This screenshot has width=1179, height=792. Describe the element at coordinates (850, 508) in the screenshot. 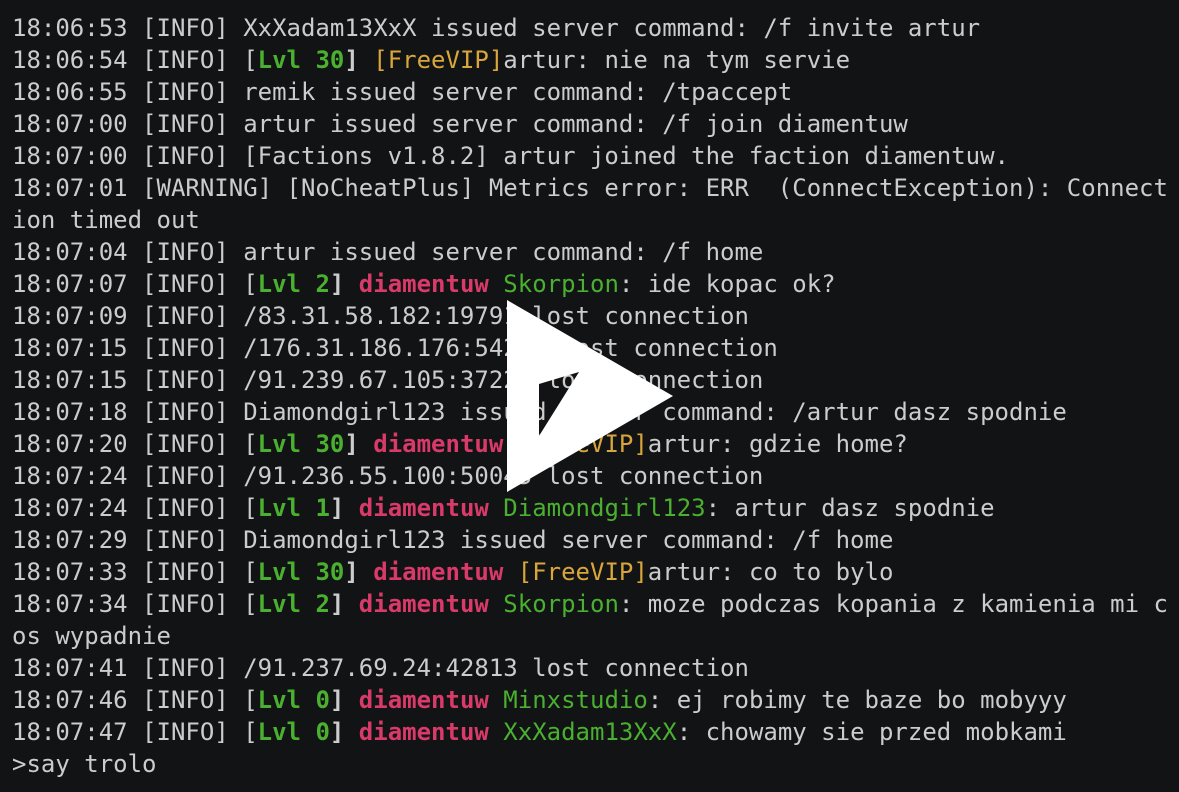

I see `chat-message: : artur dasz spodnie` at that location.